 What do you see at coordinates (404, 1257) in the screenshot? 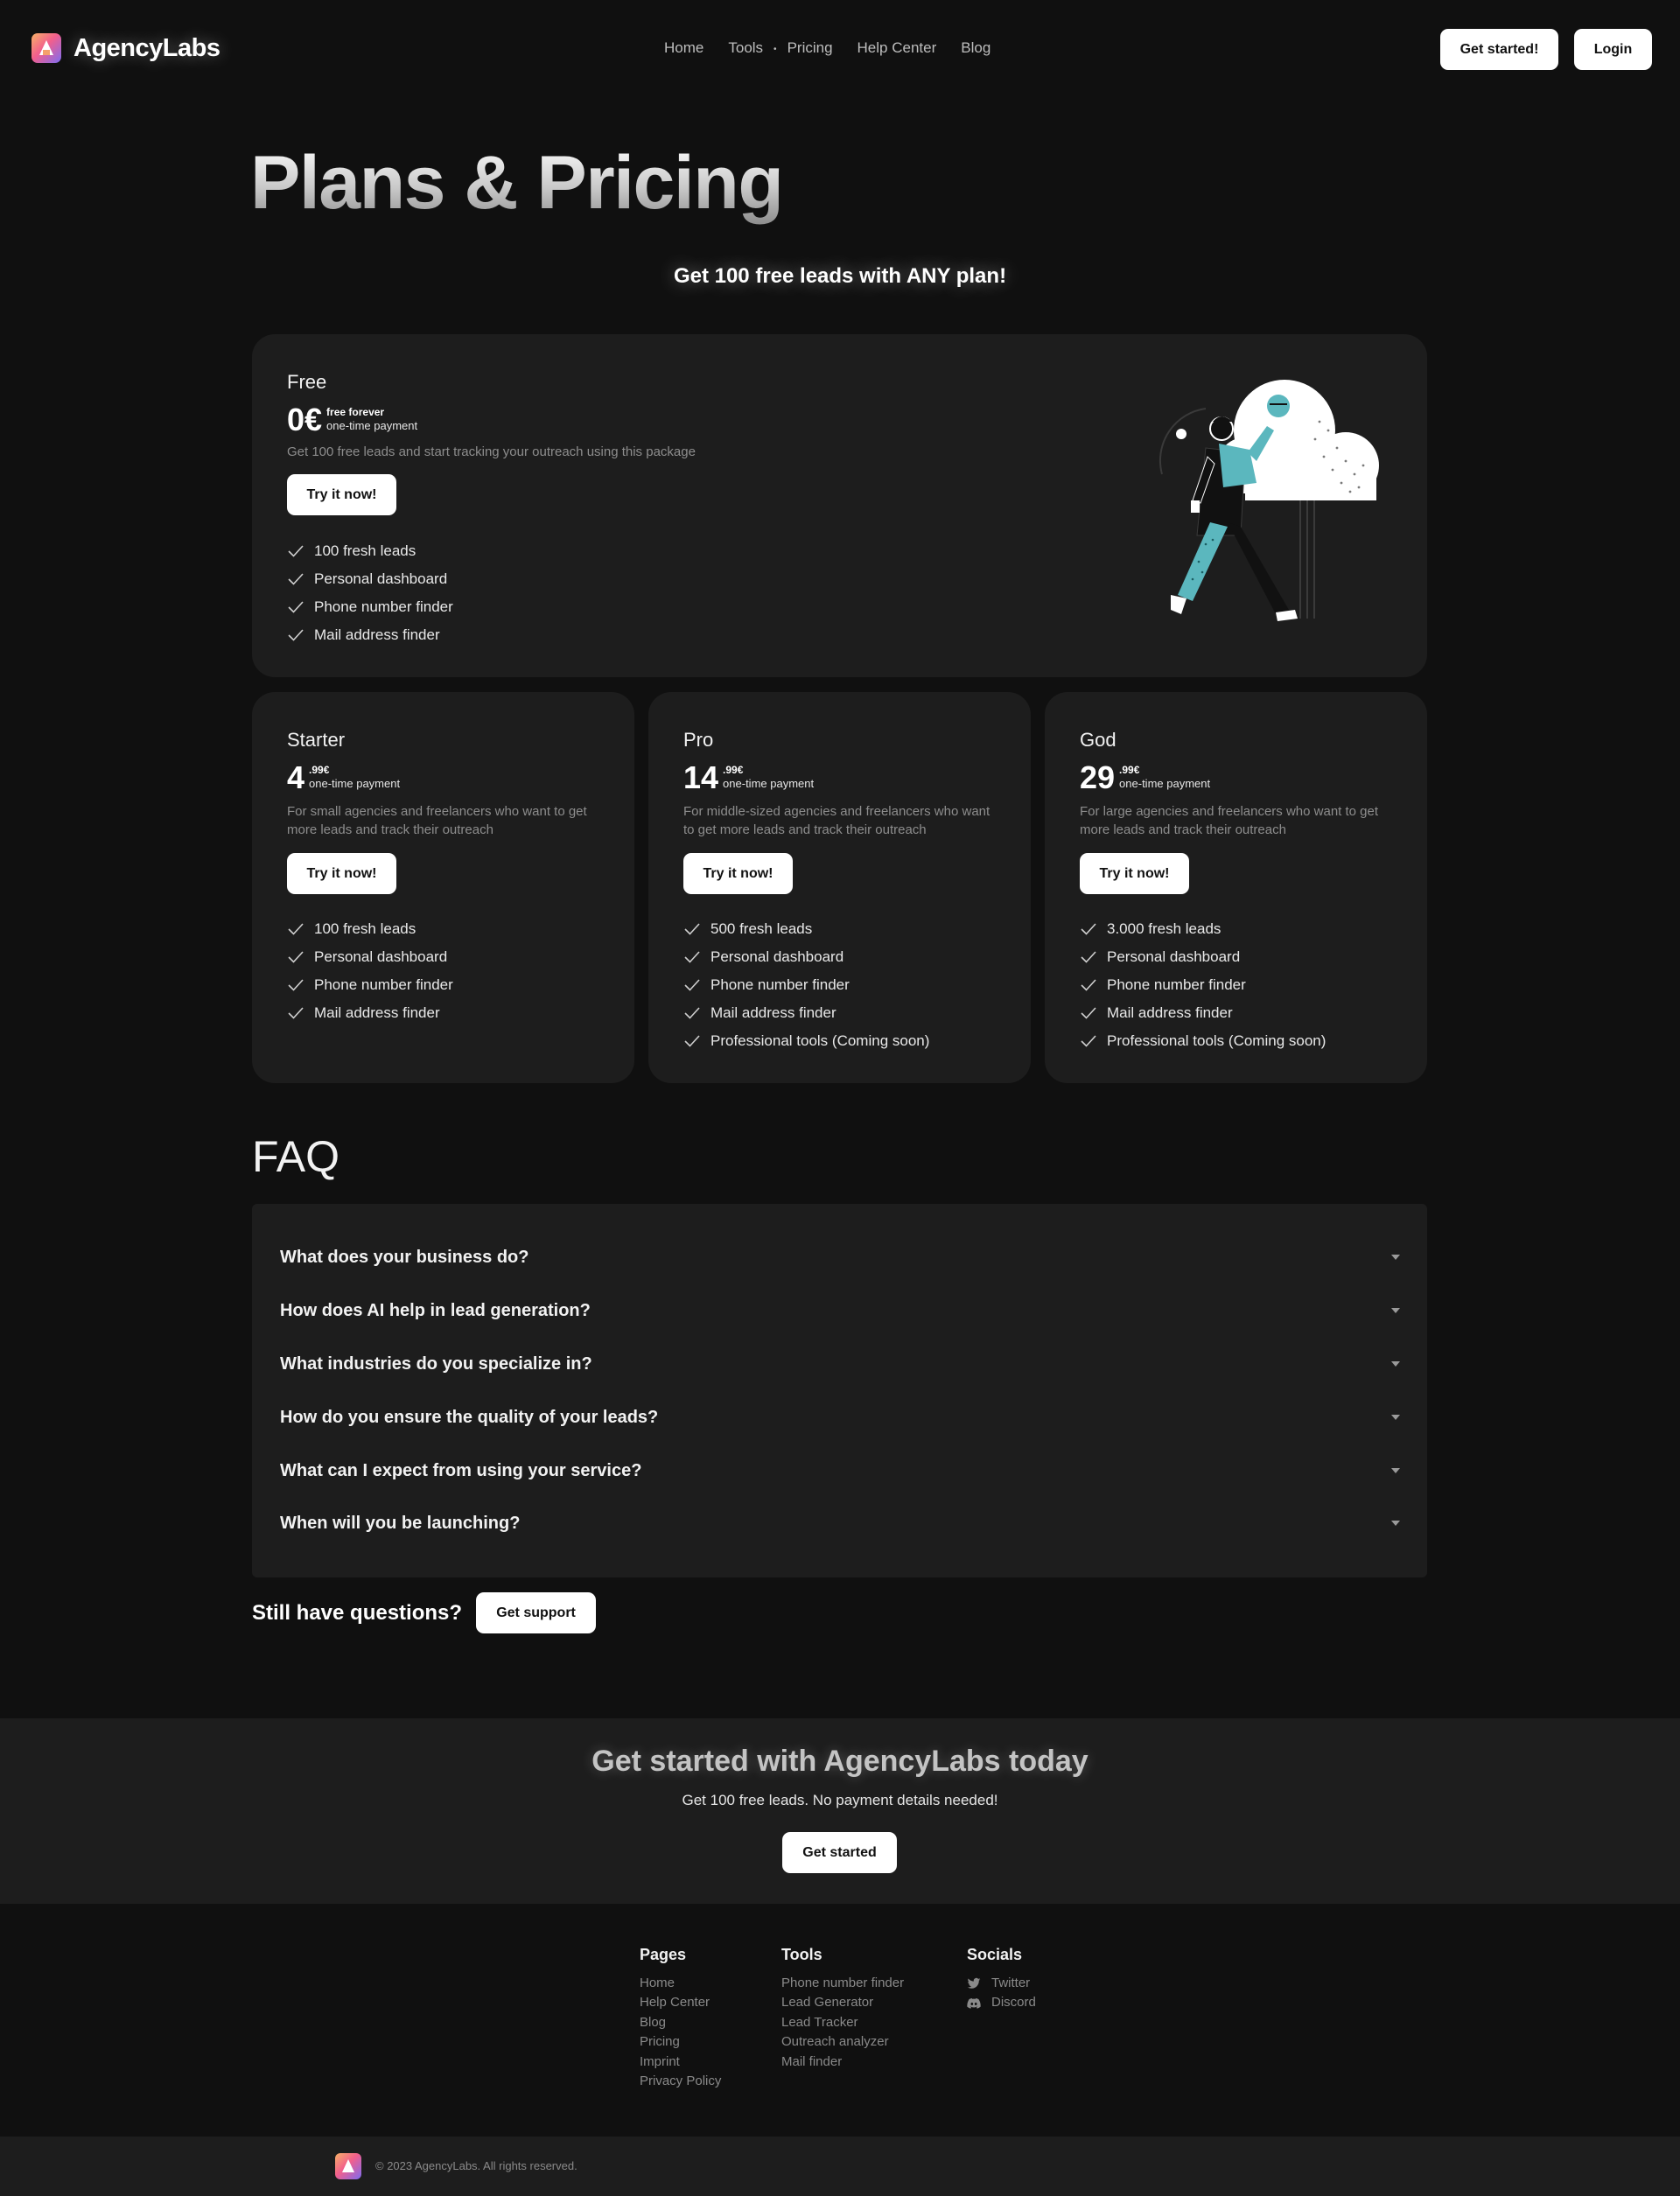
I see `faq-question: What does your business do?` at bounding box center [404, 1257].